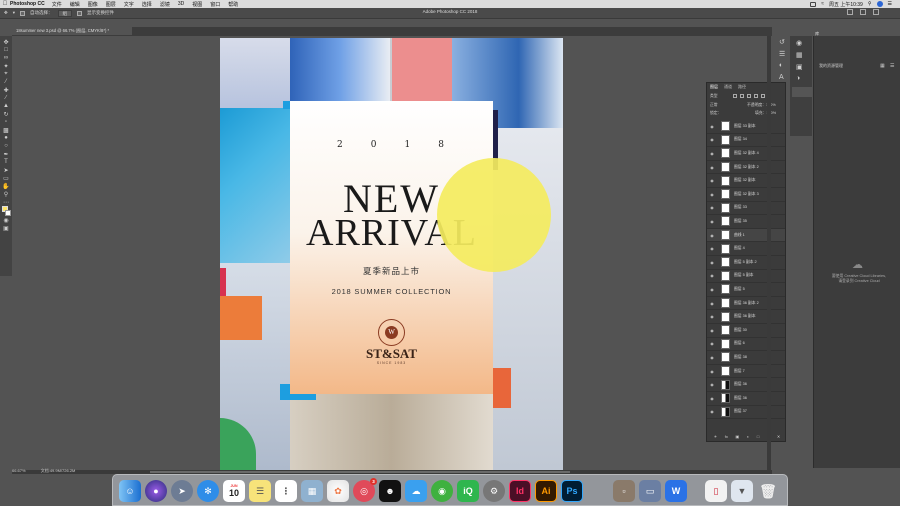 This screenshot has width=900, height=506. What do you see at coordinates (6, 130) in the screenshot?
I see `gradient-tool-icon: ▩` at bounding box center [6, 130].